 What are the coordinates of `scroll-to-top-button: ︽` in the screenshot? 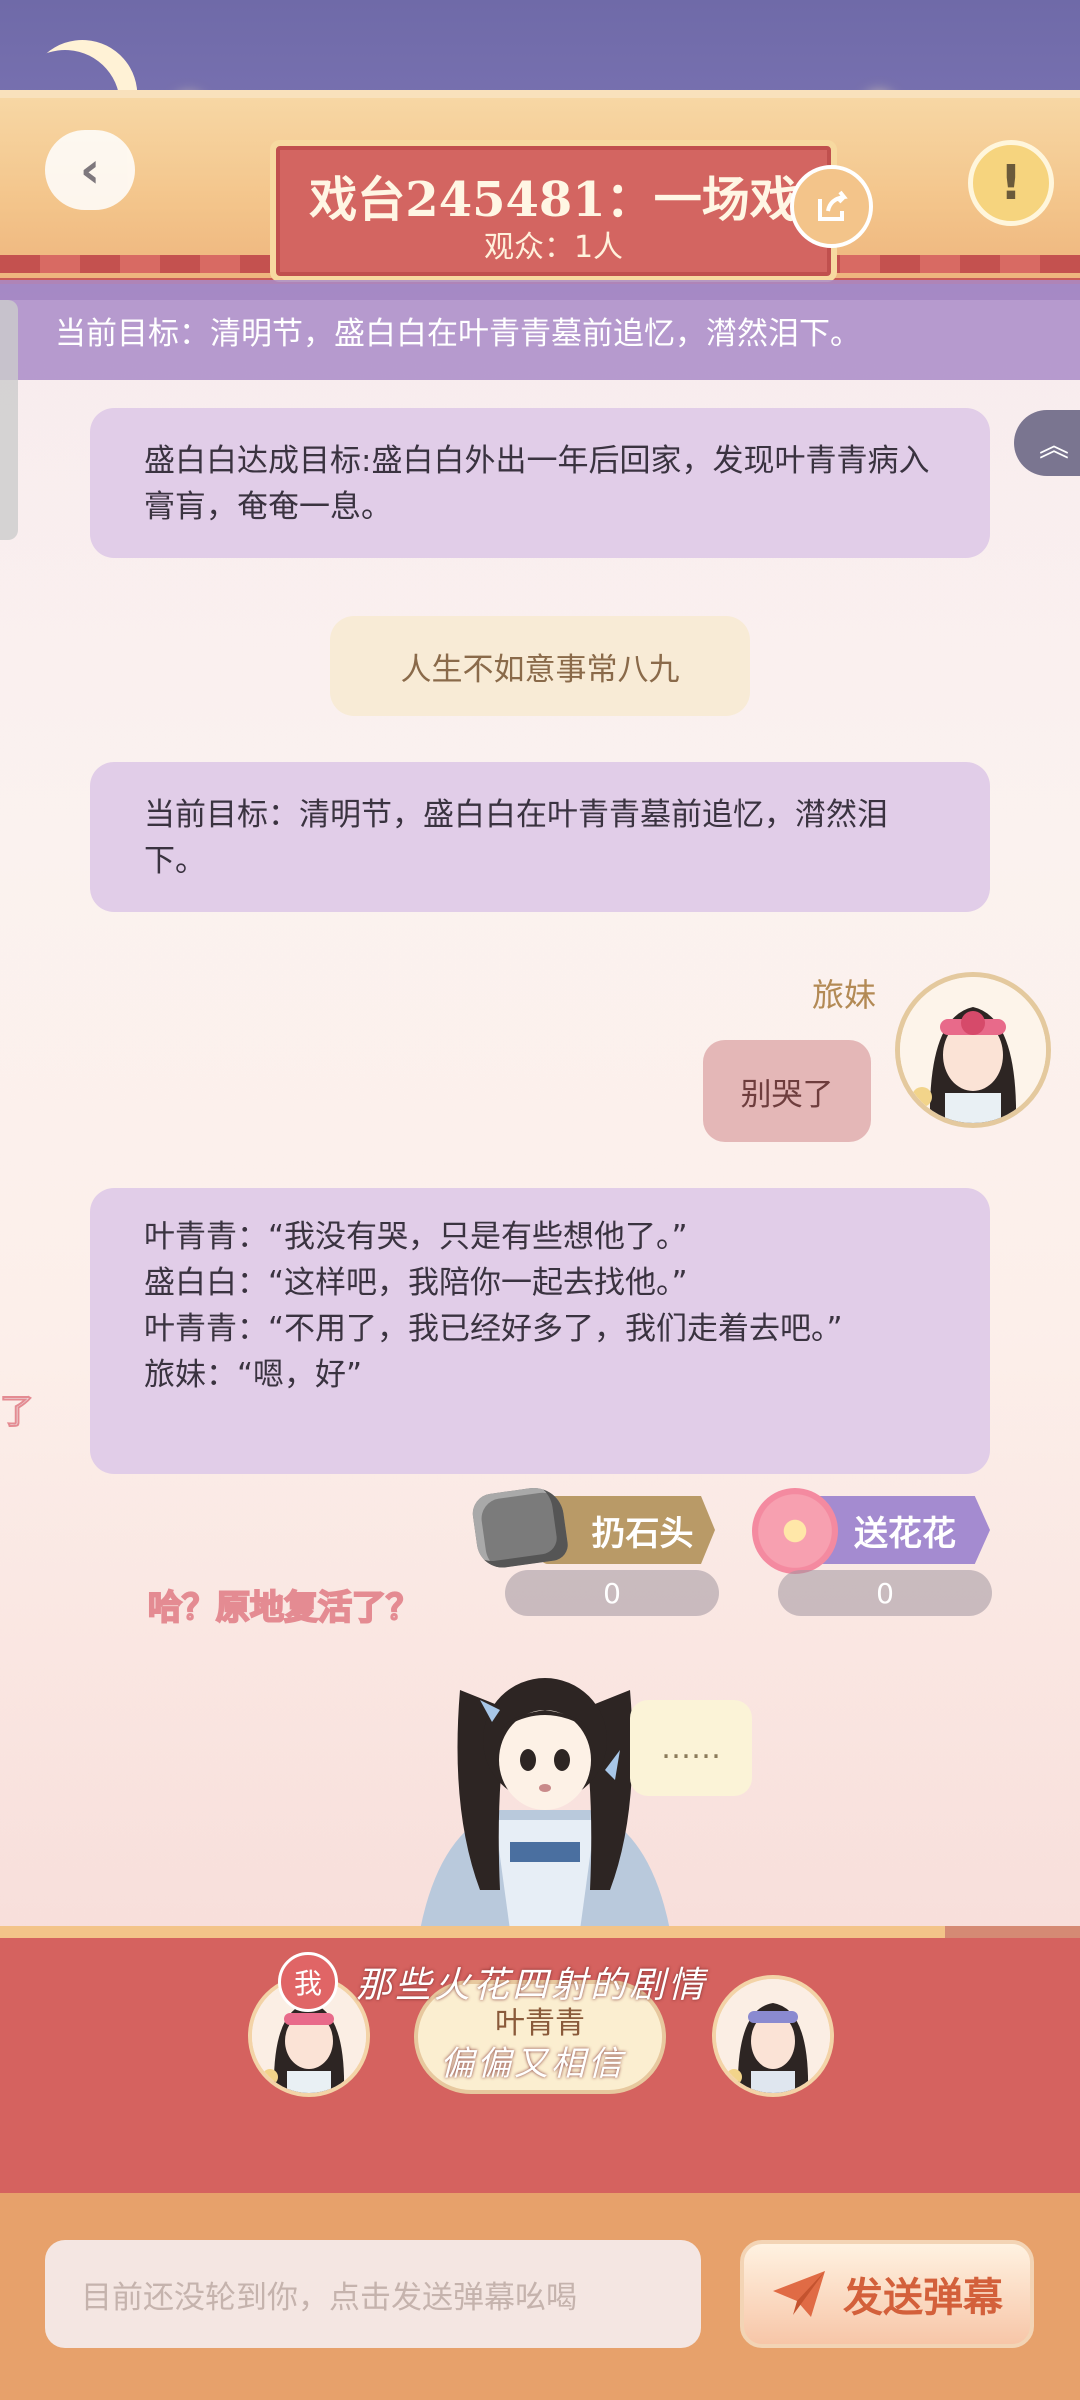 It's located at (1047, 443).